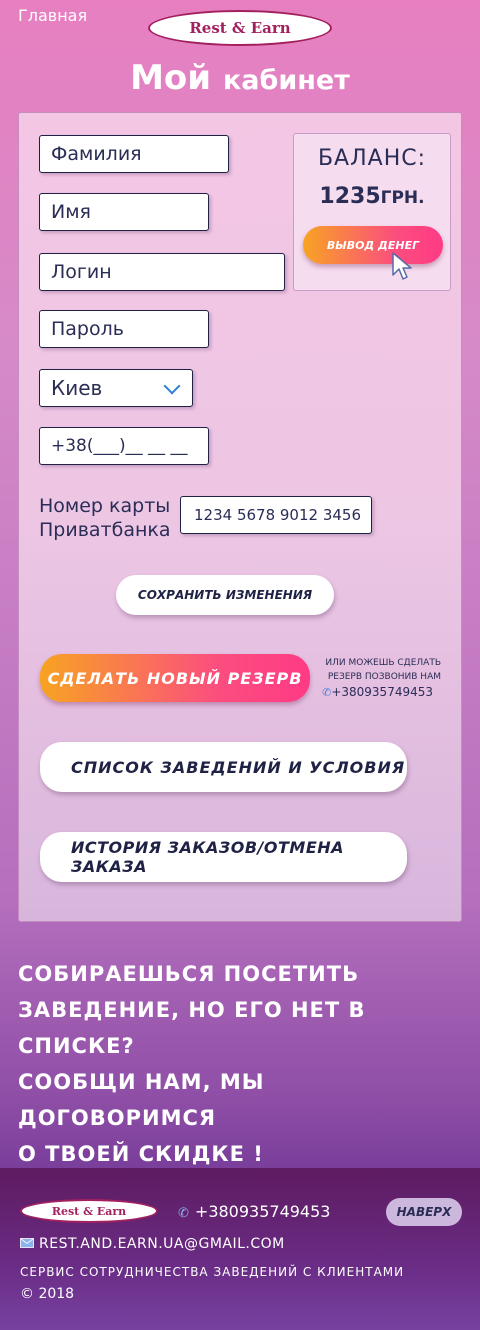  Describe the element at coordinates (172, 386) in the screenshot. I see `chevron-down-icon` at that location.